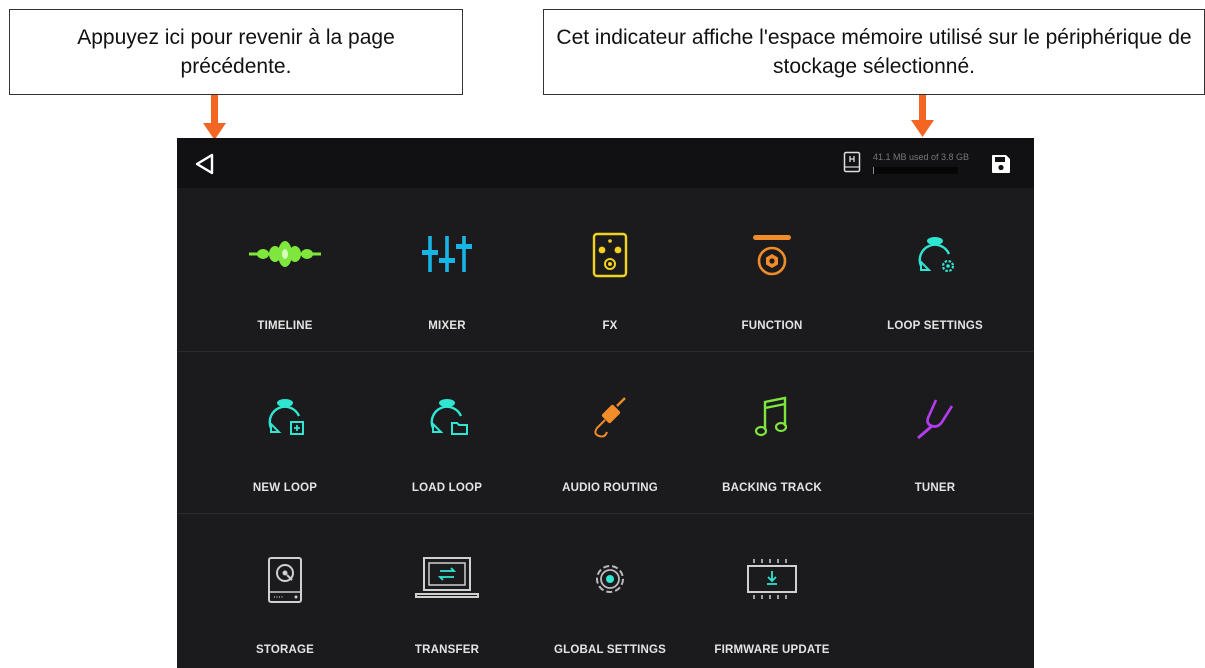  What do you see at coordinates (852, 162) in the screenshot?
I see `storage-device-icon` at bounding box center [852, 162].